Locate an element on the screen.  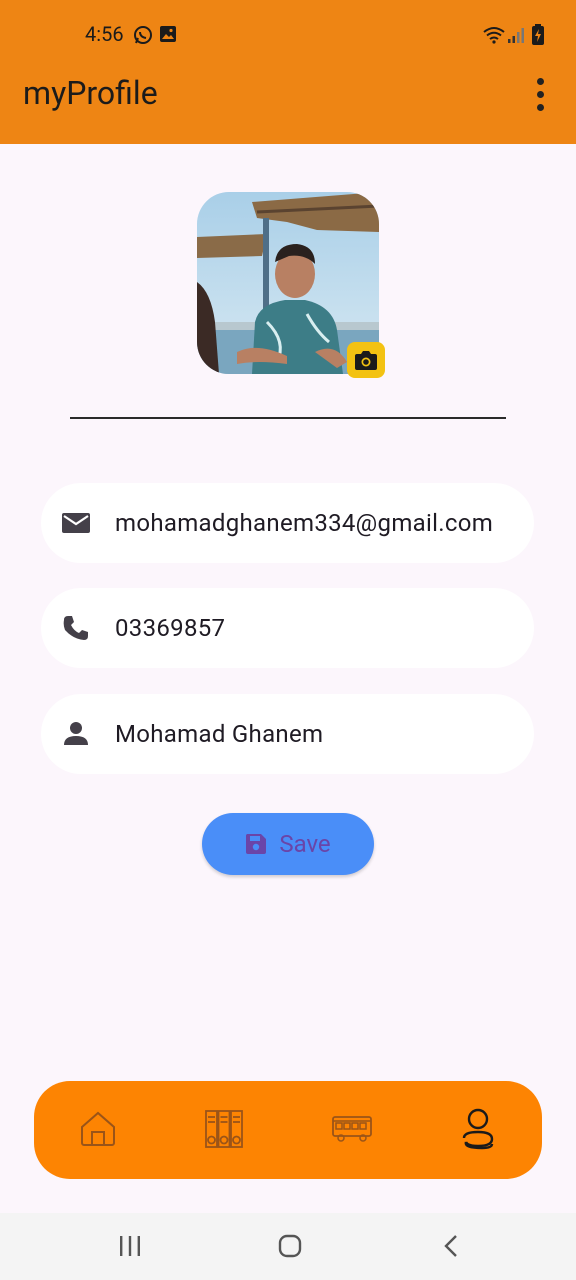
name-value: Mohamad Ghanem is located at coordinates (219, 734).